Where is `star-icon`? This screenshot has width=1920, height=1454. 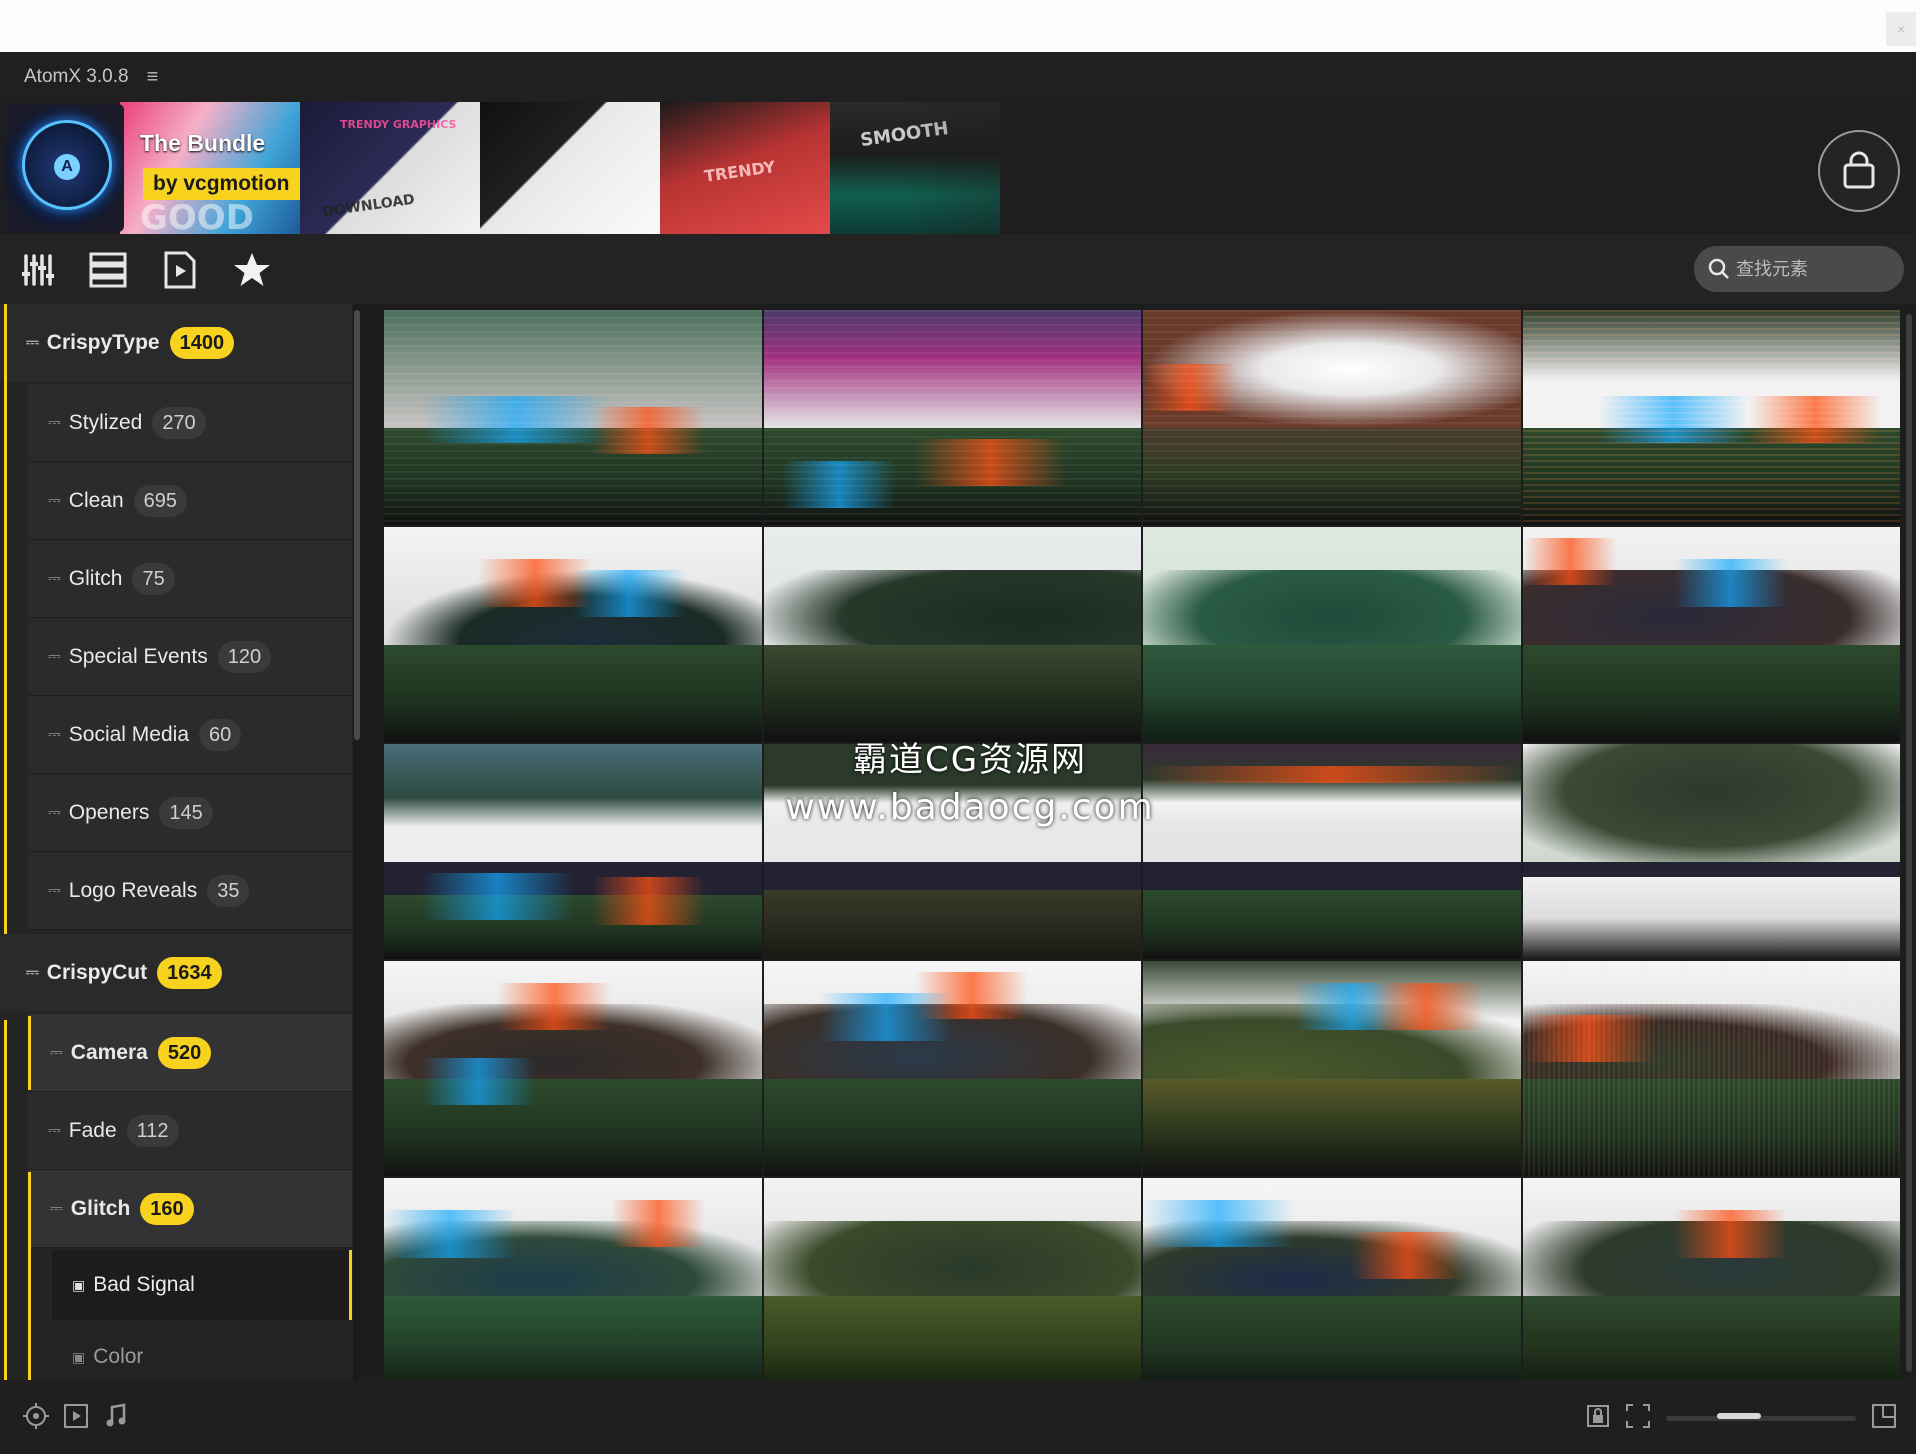
star-icon is located at coordinates (252, 270).